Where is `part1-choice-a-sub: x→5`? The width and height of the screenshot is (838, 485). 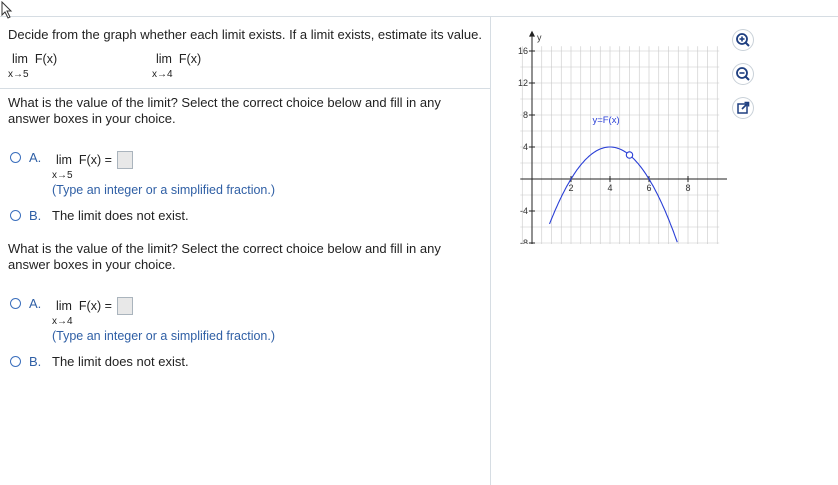
part1-choice-a-sub: x→5 is located at coordinates (62, 175).